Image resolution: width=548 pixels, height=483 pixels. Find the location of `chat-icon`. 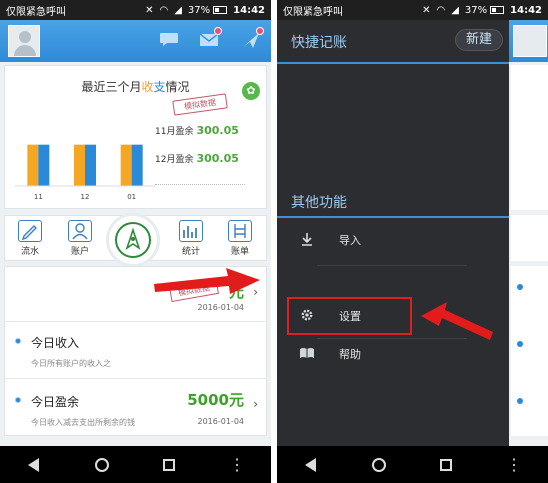

chat-icon is located at coordinates (169, 40).